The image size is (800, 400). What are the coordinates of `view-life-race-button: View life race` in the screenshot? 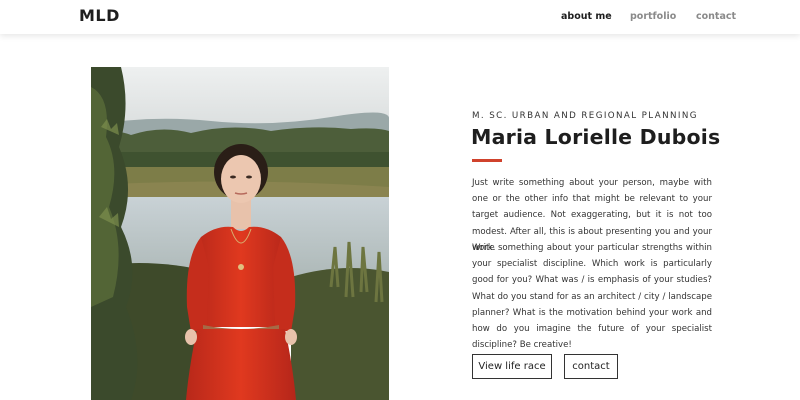 It's located at (512, 366).